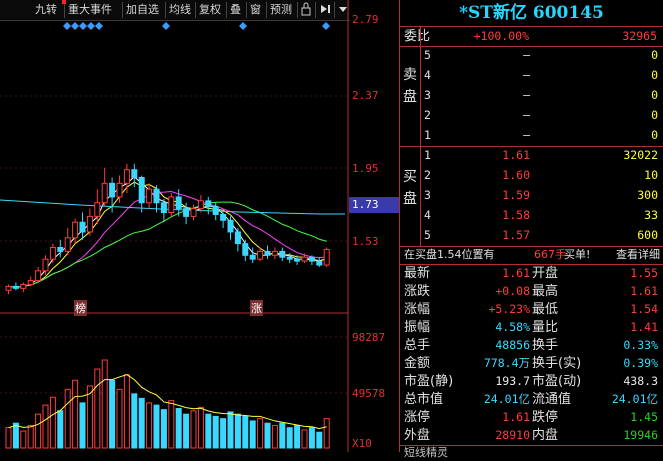  Describe the element at coordinates (427, 55) in the screenshot. I see `sell-level: 5` at that location.